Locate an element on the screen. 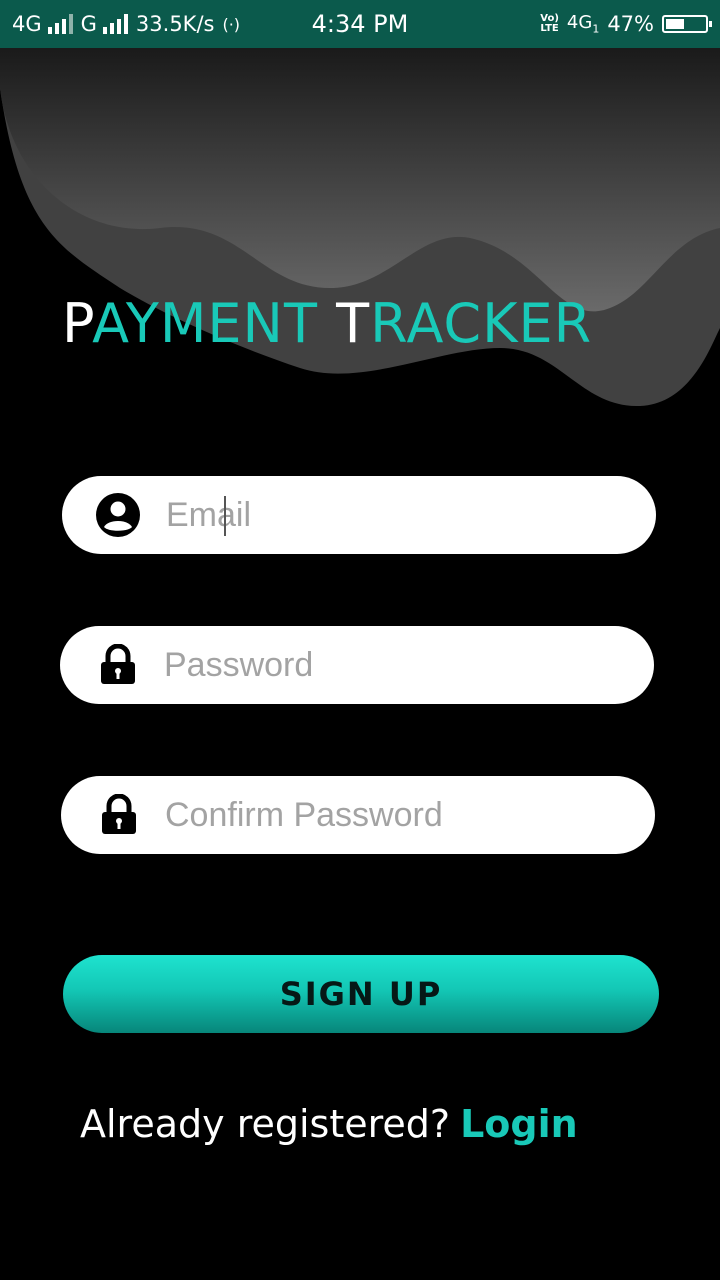  email-input is located at coordinates (386, 515).